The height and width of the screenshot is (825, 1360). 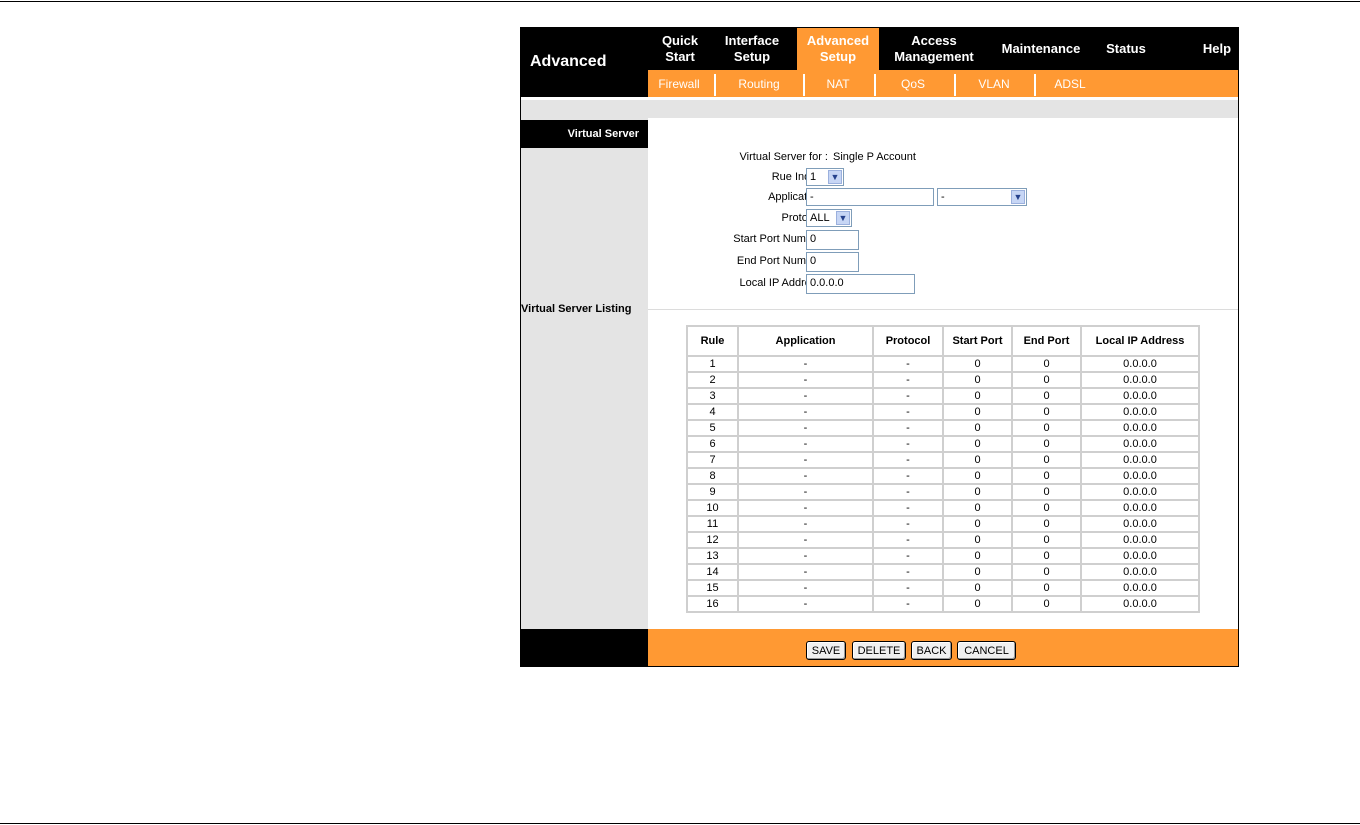 What do you see at coordinates (931, 650) in the screenshot?
I see `back-button: BACK` at bounding box center [931, 650].